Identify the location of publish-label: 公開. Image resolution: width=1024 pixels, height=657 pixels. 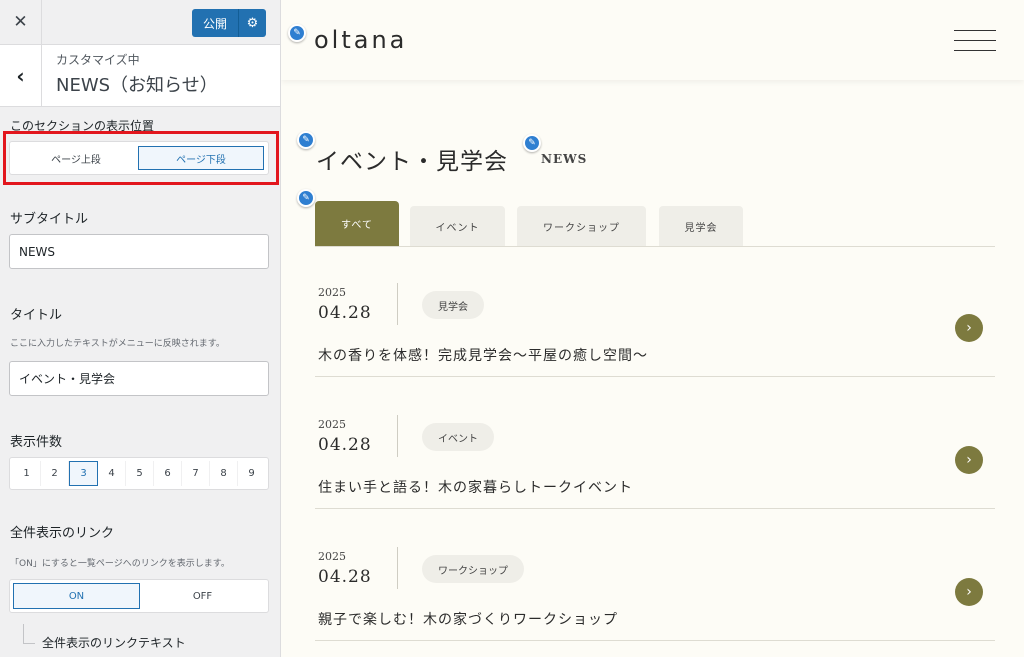
(214, 23).